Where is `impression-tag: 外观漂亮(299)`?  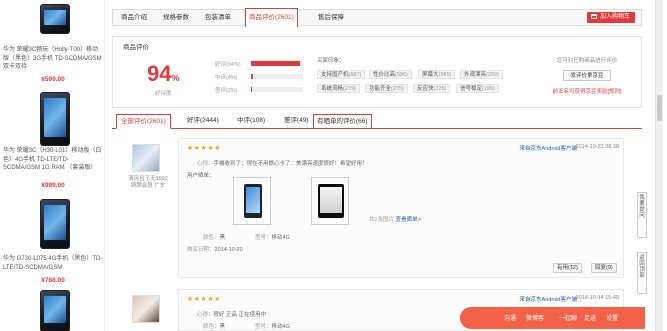 impression-tag: 外观漂亮(299) is located at coordinates (481, 74).